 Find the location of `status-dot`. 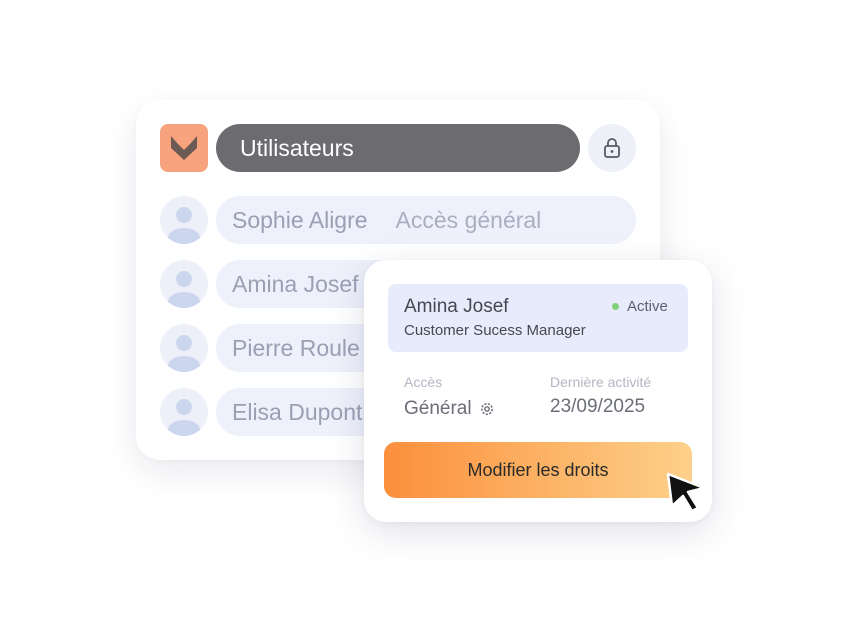

status-dot is located at coordinates (615, 306).